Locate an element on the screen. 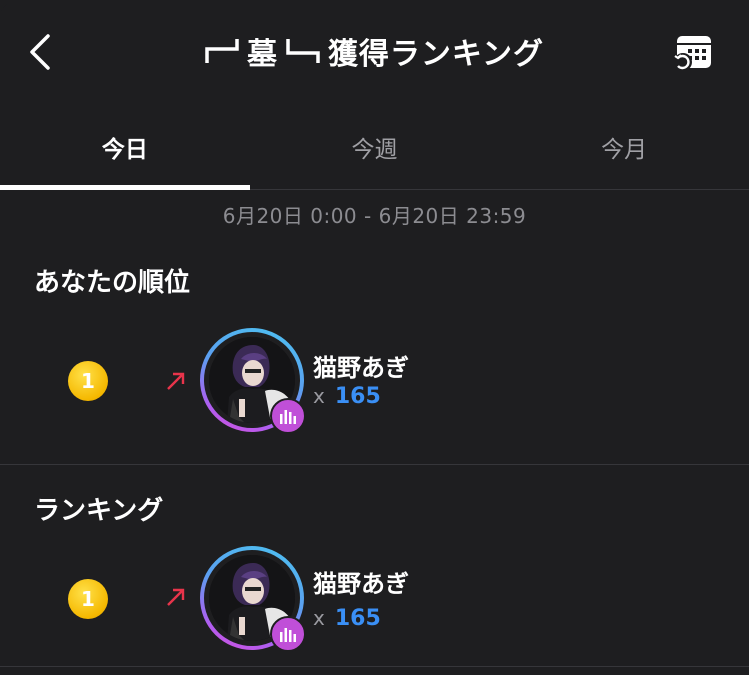  bracket-right-icon is located at coordinates (303, 51).